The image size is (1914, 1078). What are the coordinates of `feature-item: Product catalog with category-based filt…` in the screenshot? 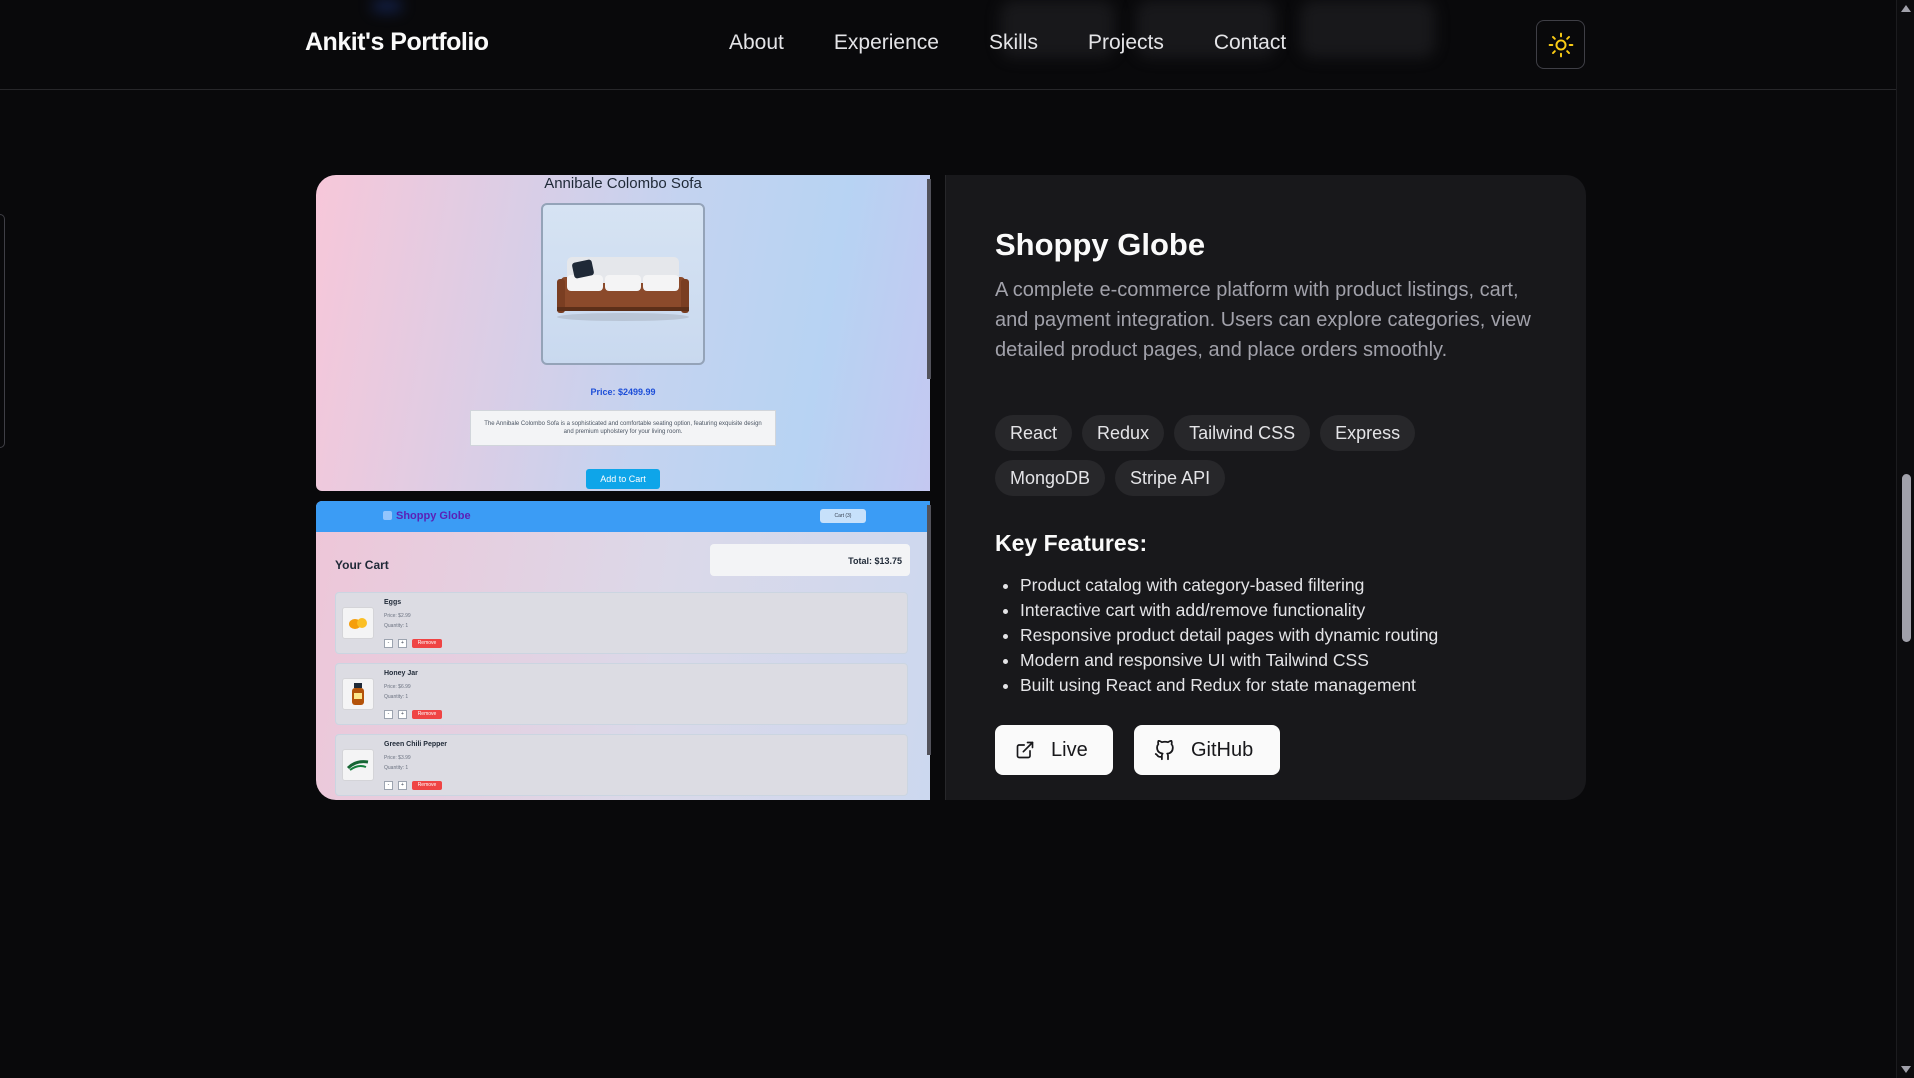 It's located at (1300, 585).